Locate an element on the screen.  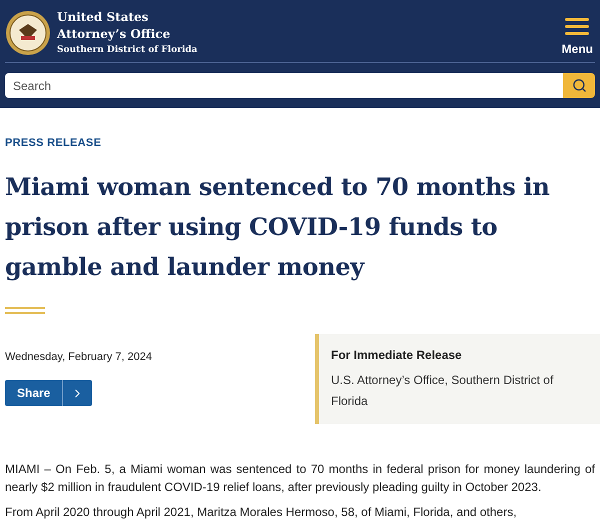
seal-icon is located at coordinates (28, 33).